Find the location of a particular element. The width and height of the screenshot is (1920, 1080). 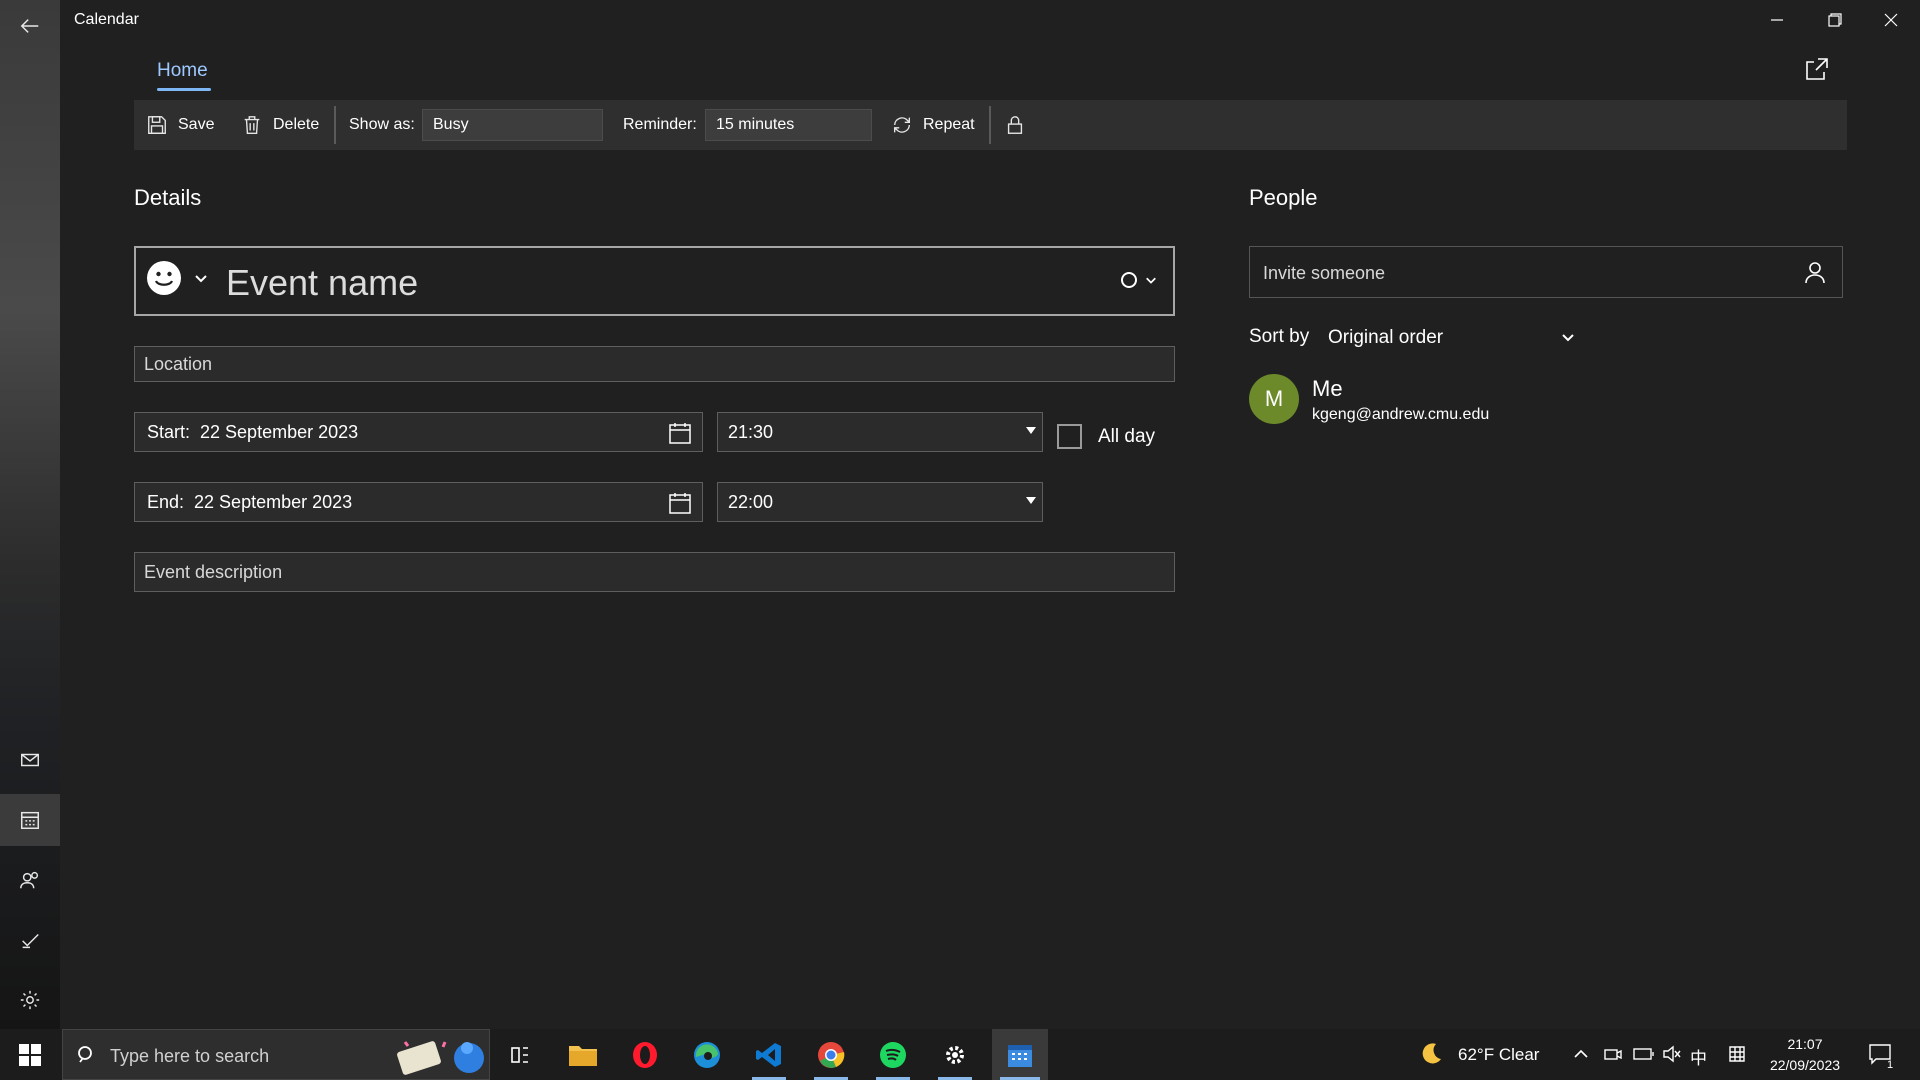

task-view-button is located at coordinates (520, 1054).